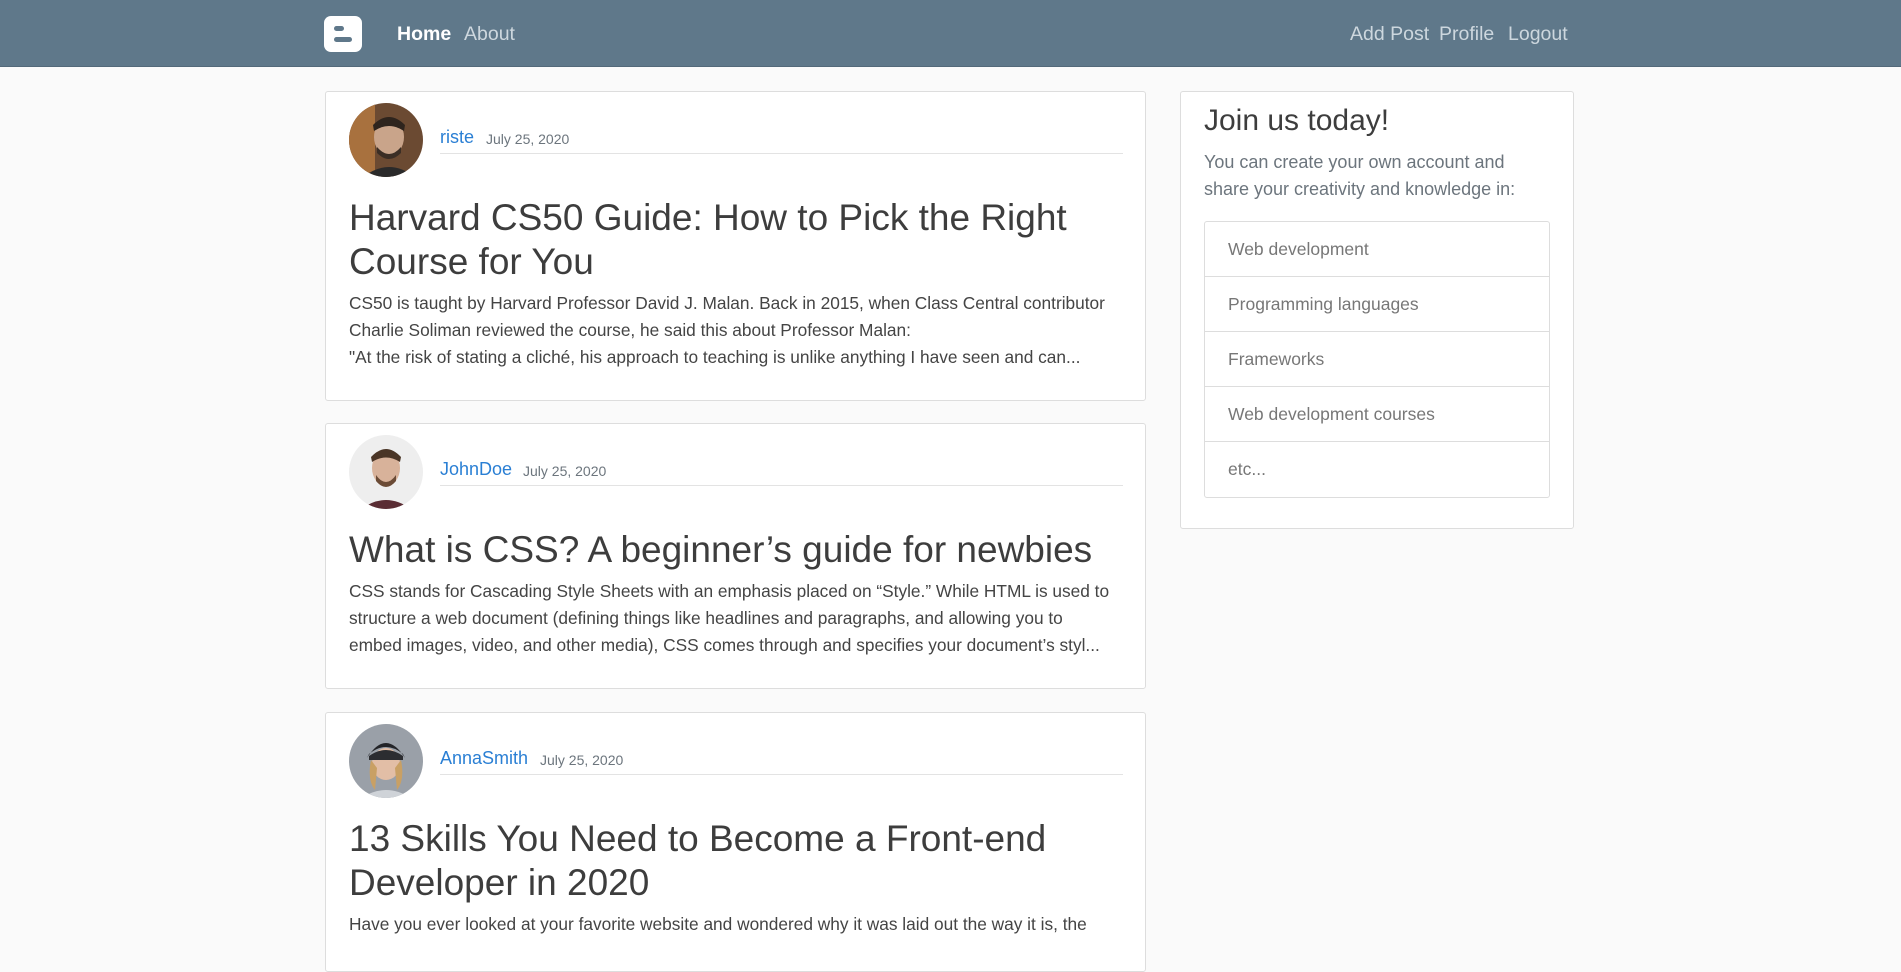  I want to click on post-meta: riste July 25, 2020, so click(781, 137).